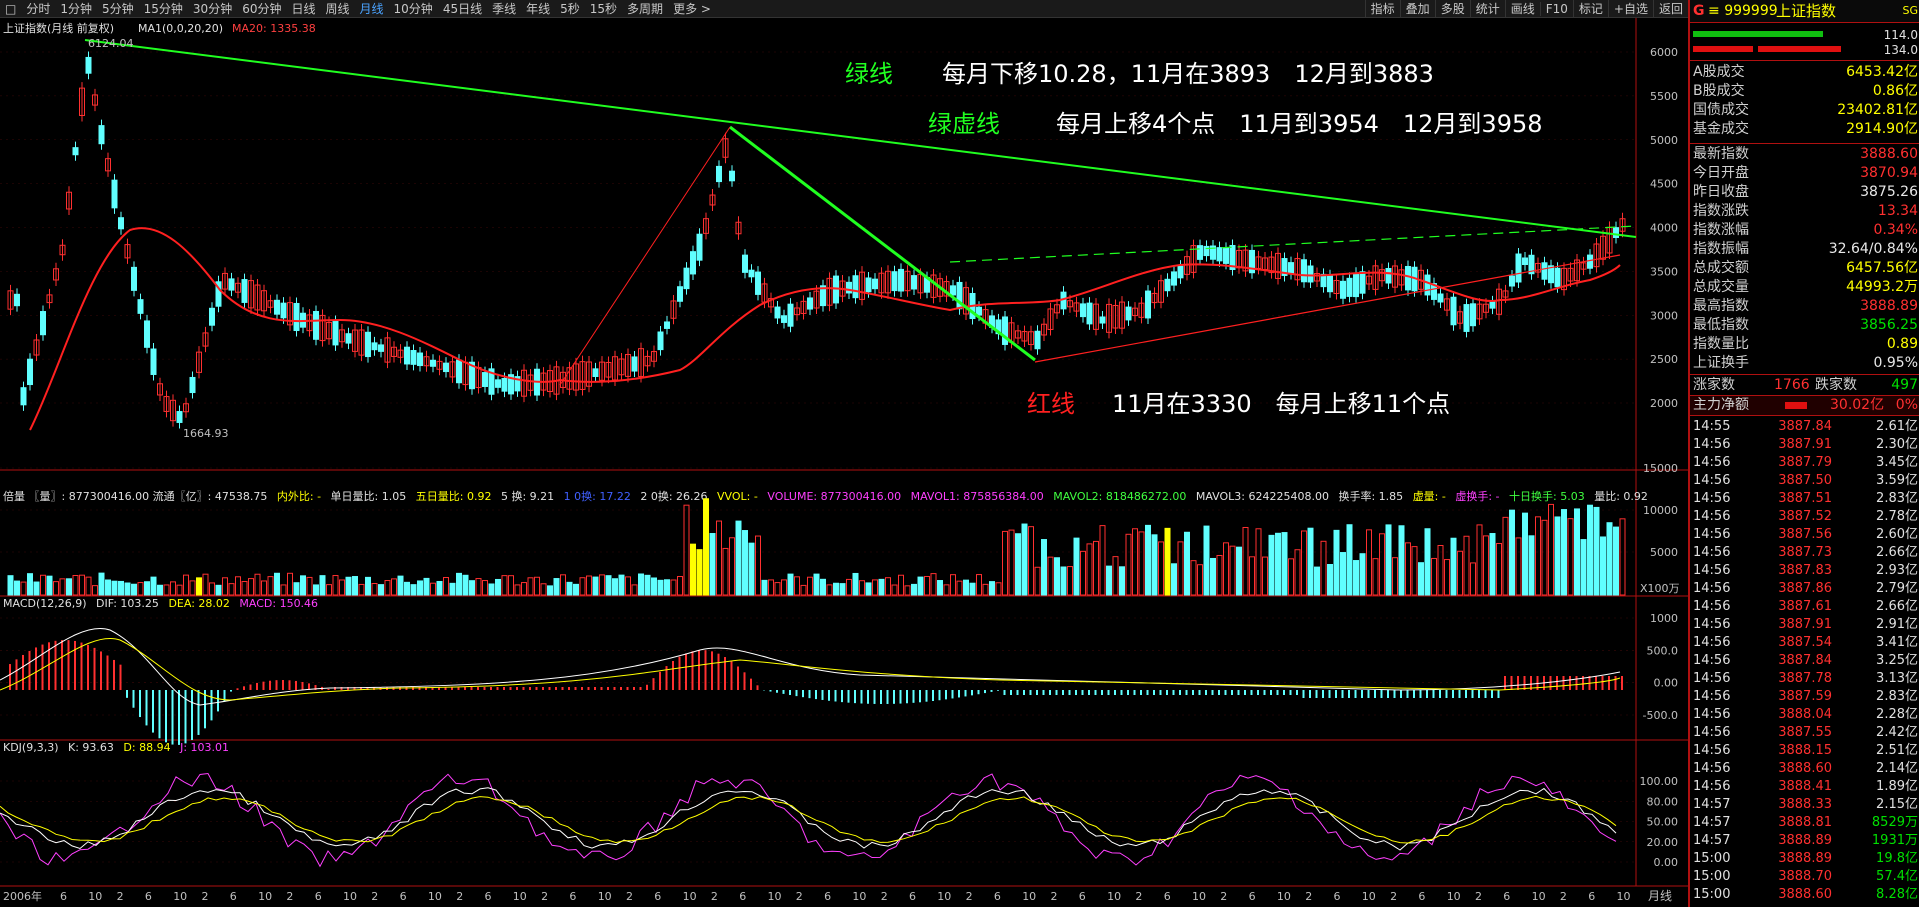 The height and width of the screenshot is (907, 1919). What do you see at coordinates (1804, 625) in the screenshot?
I see `tick-row: 14:56 3887.91 2.91亿` at bounding box center [1804, 625].